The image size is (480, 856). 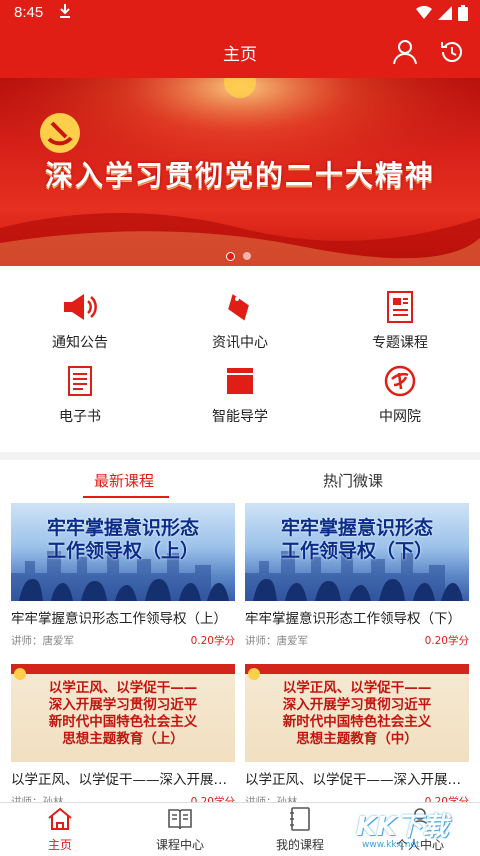 I want to click on app-bar: 主页, so click(x=240, y=52).